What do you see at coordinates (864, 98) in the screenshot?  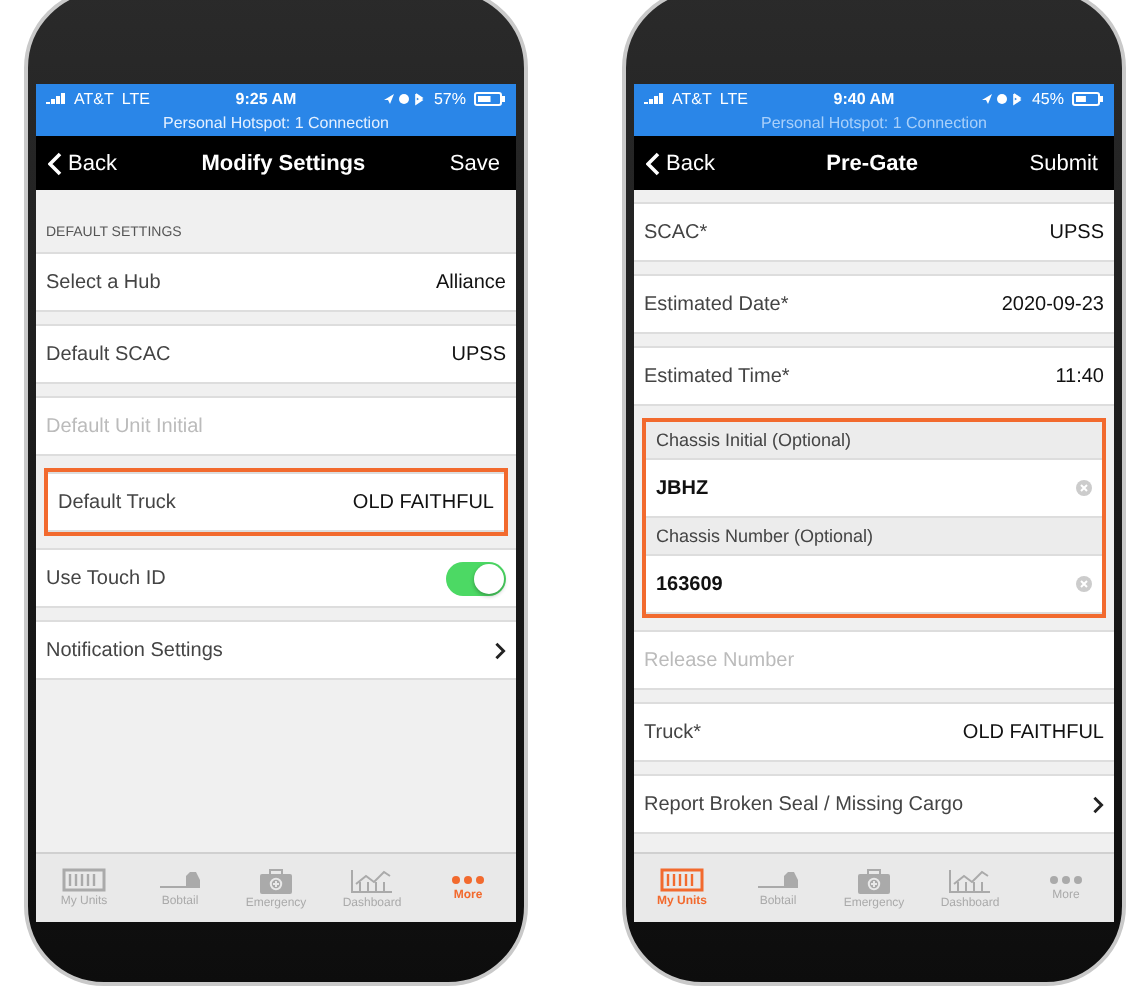 I see `status-time: 9:40 AM` at bounding box center [864, 98].